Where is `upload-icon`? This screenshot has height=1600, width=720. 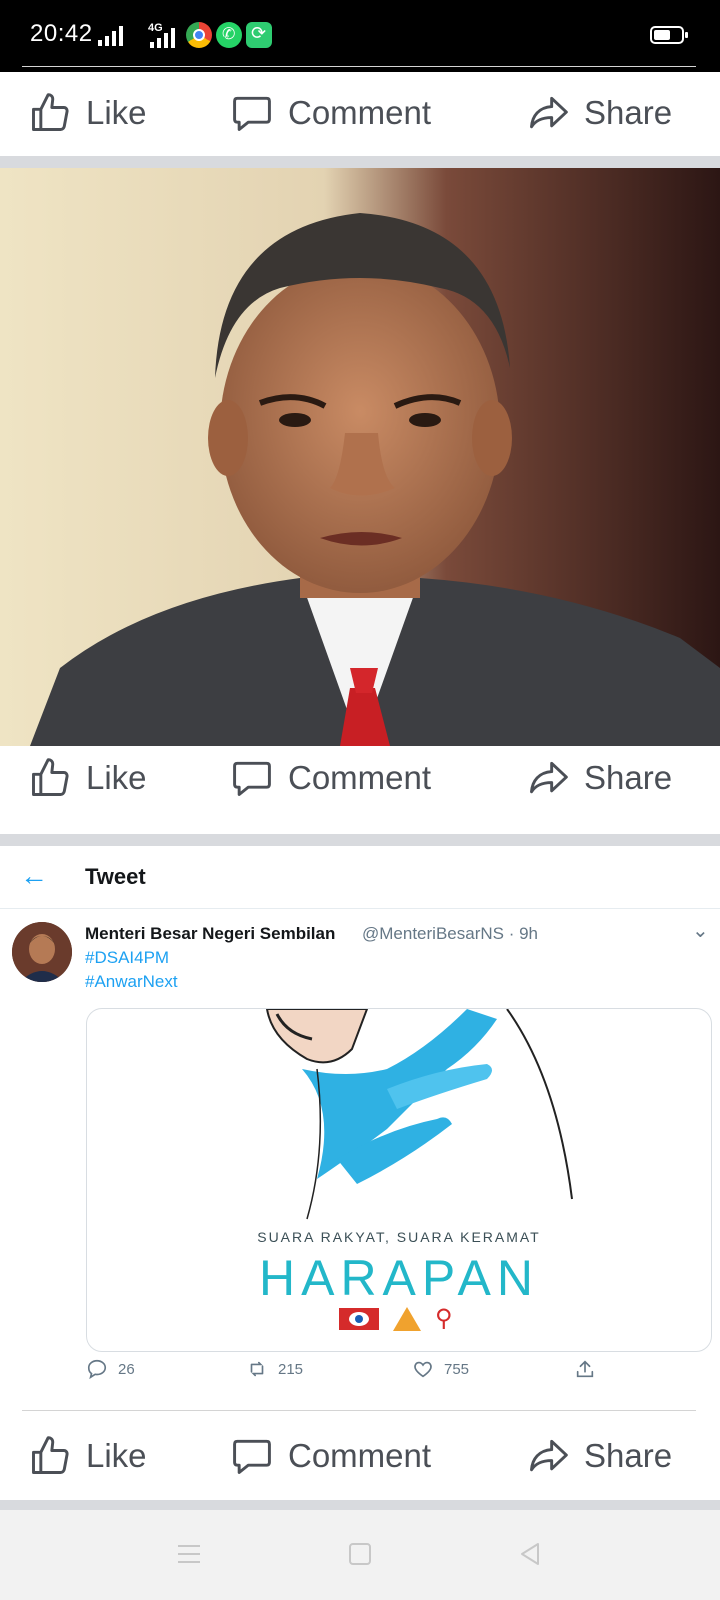 upload-icon is located at coordinates (585, 1369).